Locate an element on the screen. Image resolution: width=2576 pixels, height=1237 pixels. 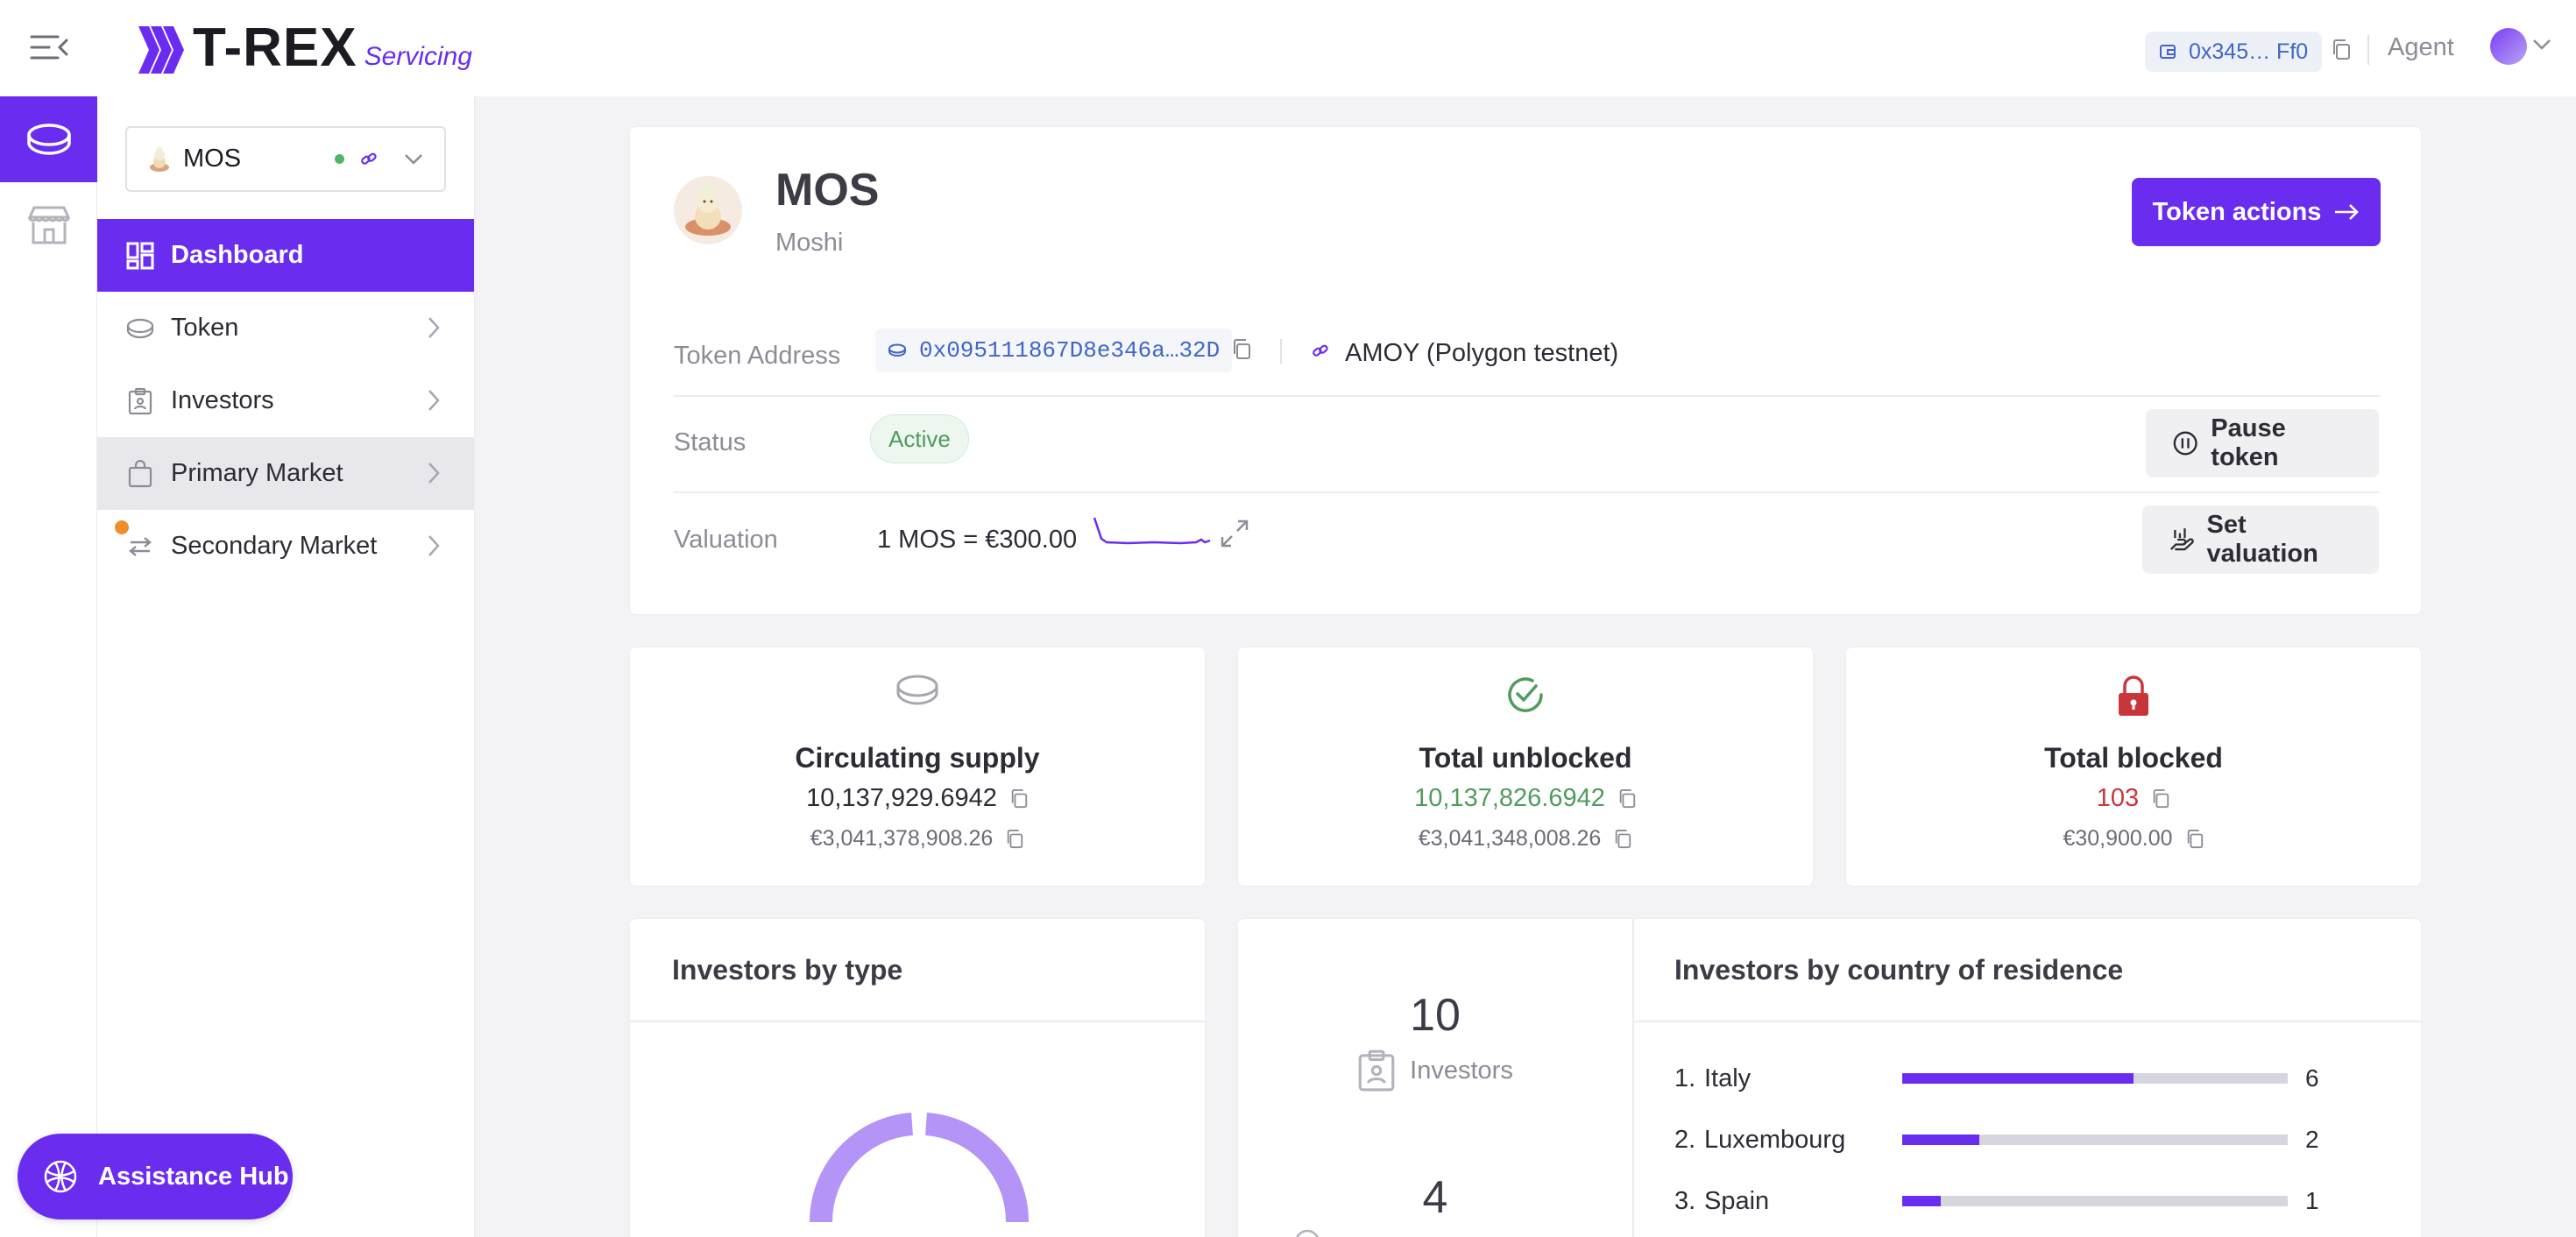
token-avatar-icon is located at coordinates (159, 159).